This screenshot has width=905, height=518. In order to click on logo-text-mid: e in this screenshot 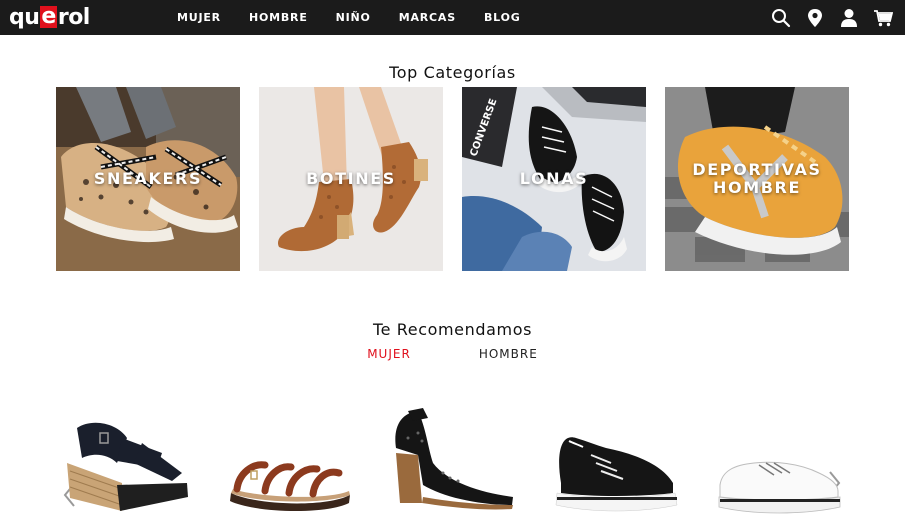, I will do `click(48, 16)`.